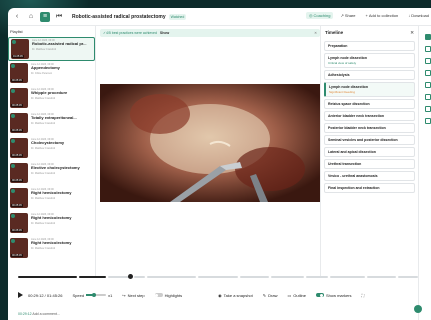 This screenshot has width=431, height=320. What do you see at coordinates (369, 152) in the screenshot?
I see `timeline-step: Lateral and apical dissection` at bounding box center [369, 152].